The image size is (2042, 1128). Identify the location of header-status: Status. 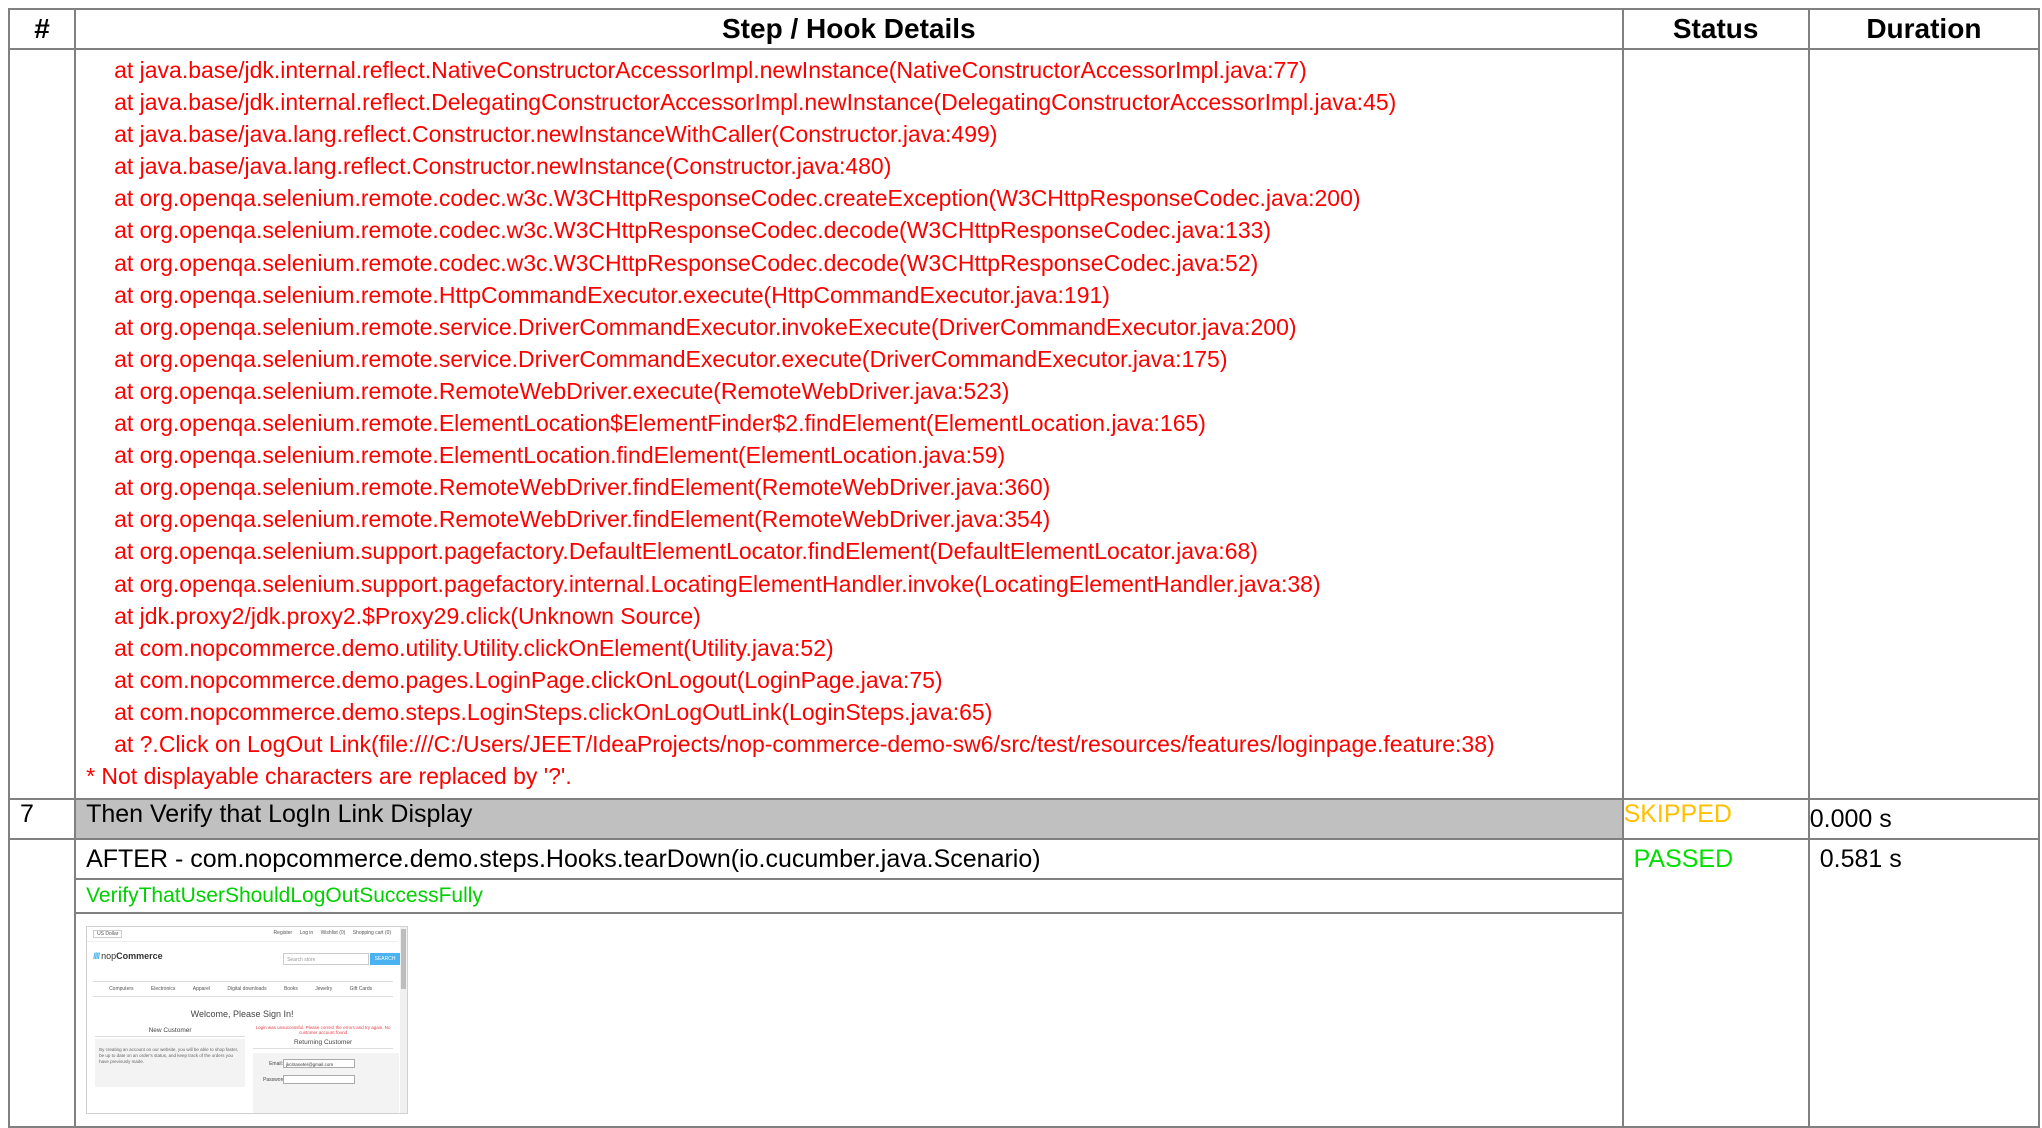
(1715, 29).